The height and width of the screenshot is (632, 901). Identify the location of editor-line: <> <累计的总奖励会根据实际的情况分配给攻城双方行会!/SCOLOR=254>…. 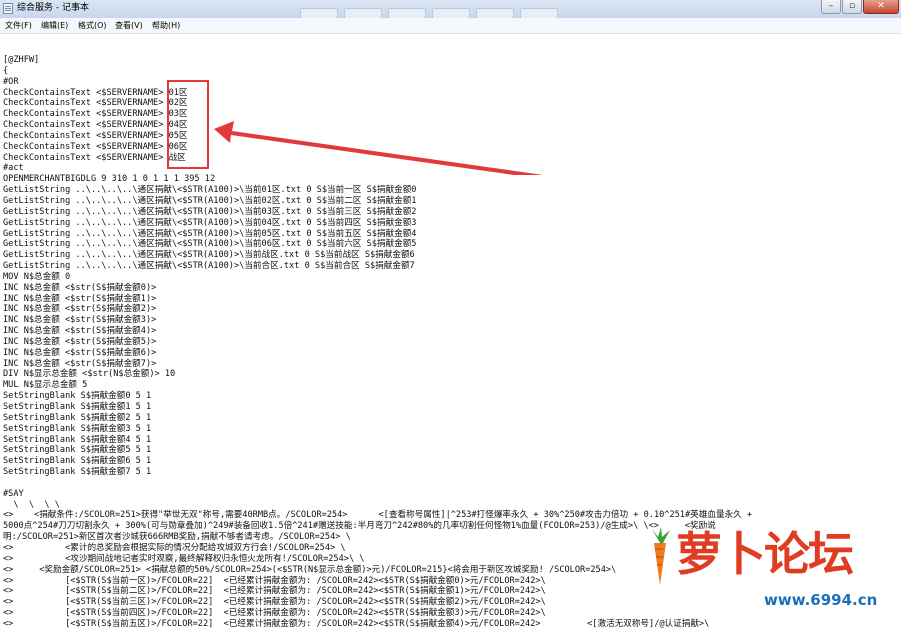
(174, 547).